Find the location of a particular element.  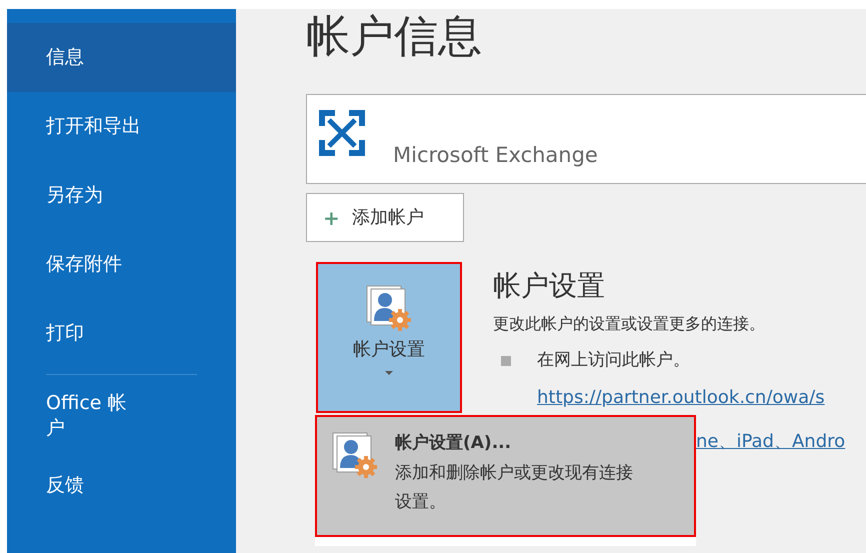

account-card: Microsoft Exchange is located at coordinates (586, 139).